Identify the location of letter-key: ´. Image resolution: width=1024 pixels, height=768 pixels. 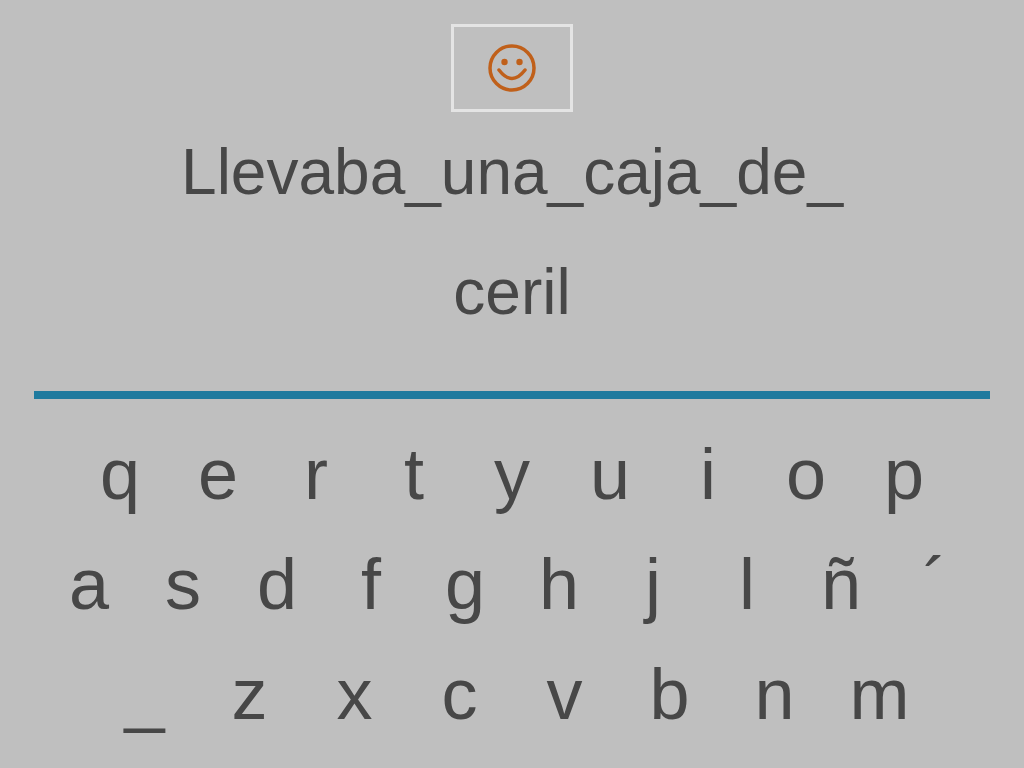
(935, 584).